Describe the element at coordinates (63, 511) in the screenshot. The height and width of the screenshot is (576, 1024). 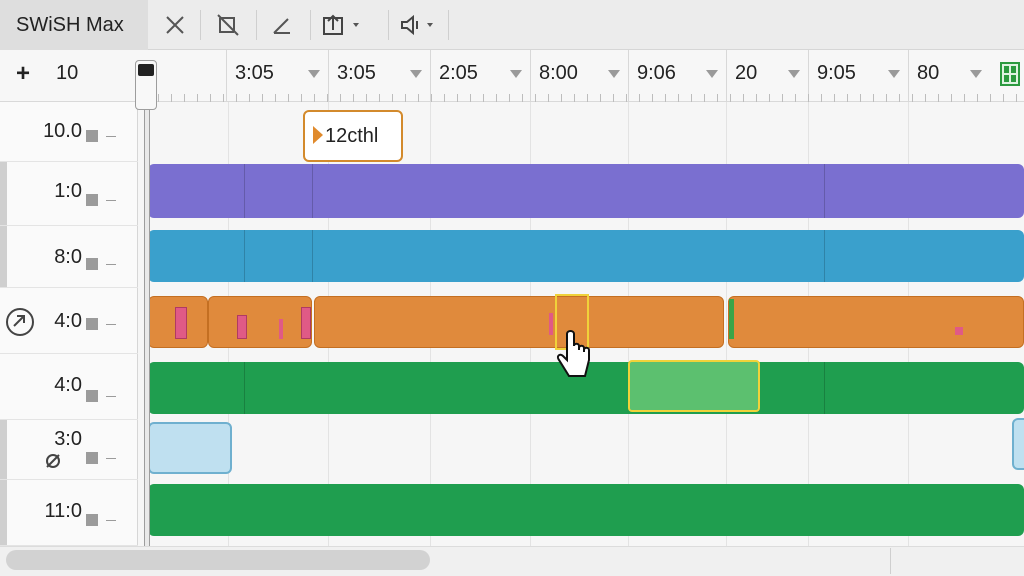
I see `track-label: 11:0` at that location.